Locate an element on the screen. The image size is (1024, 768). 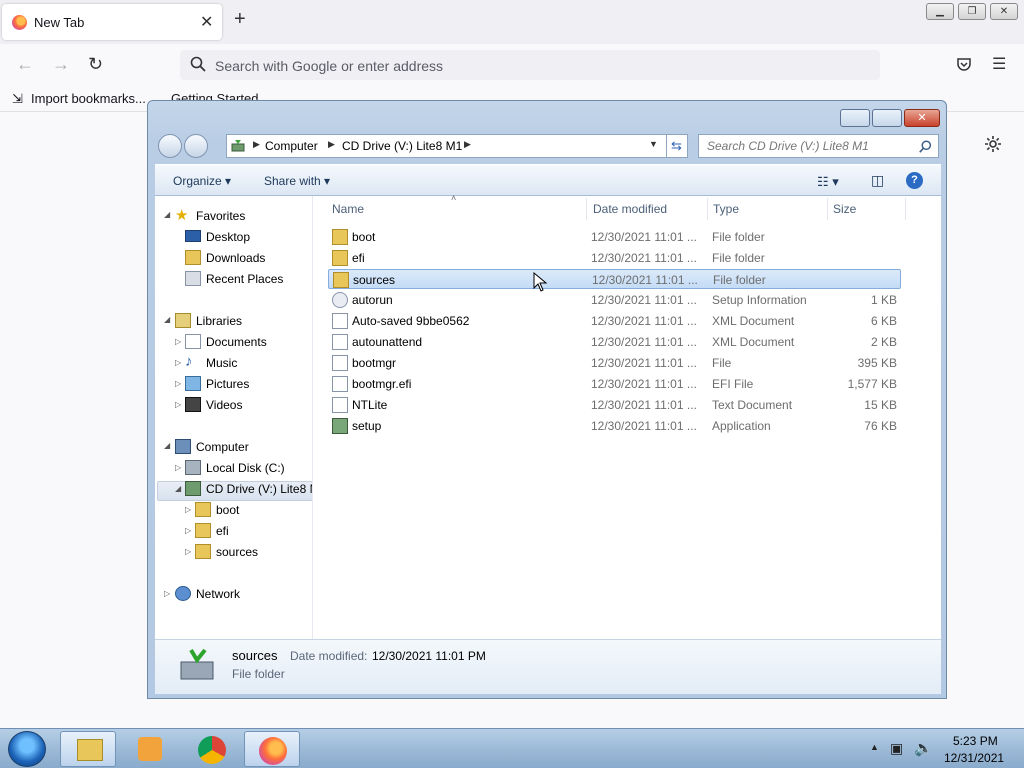
explorer-back-button is located at coordinates (170, 146).